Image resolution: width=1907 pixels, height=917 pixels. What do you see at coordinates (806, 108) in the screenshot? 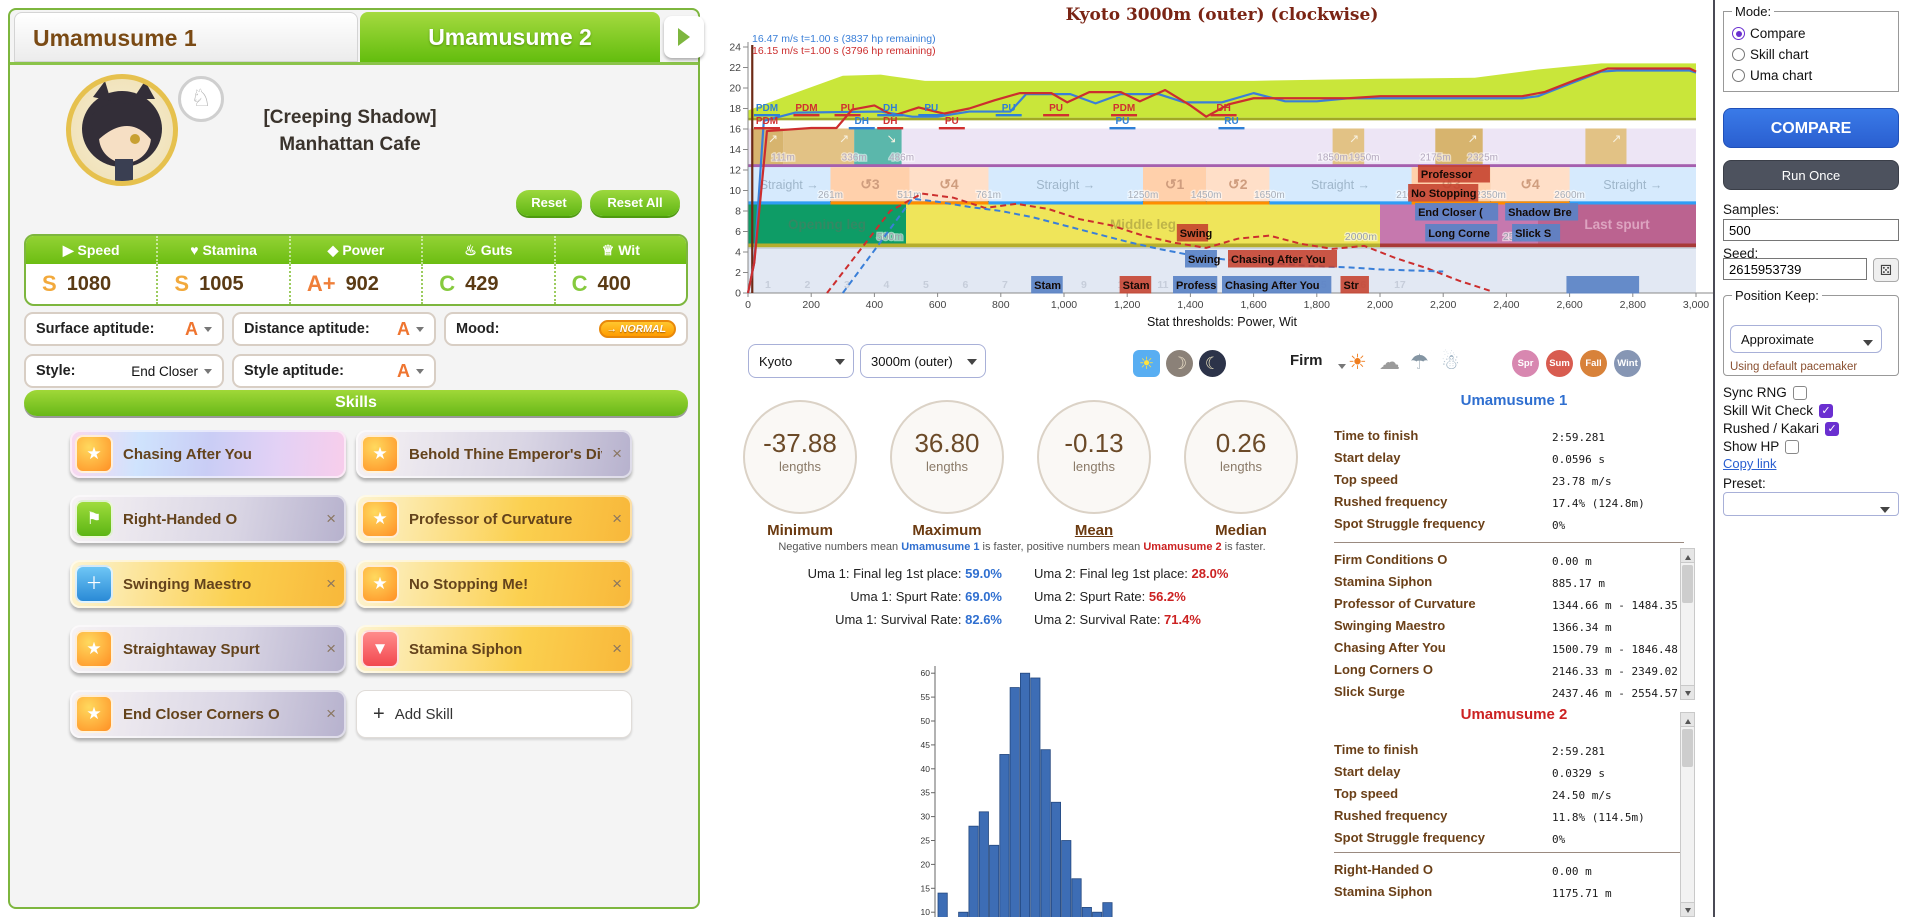
I see `svg-text: PDM` at bounding box center [806, 108].